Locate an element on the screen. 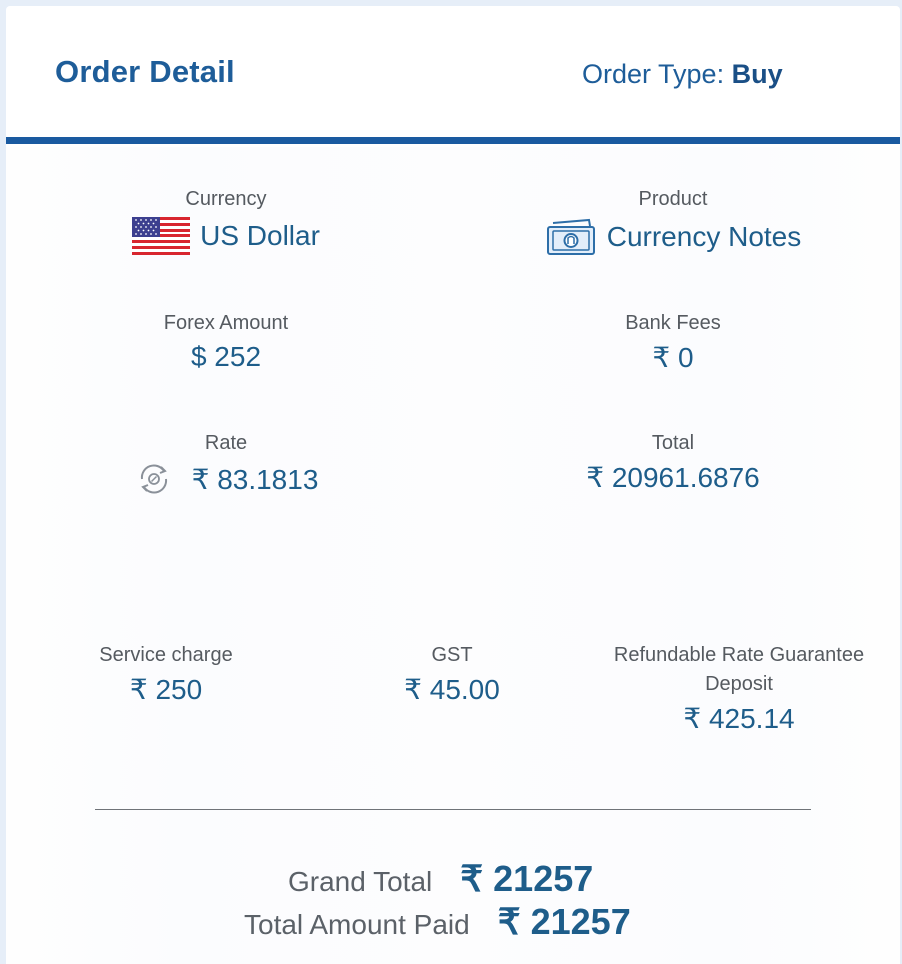 This screenshot has width=902, height=964. total-field: Total ₹ 20961.6876 is located at coordinates (673, 463).